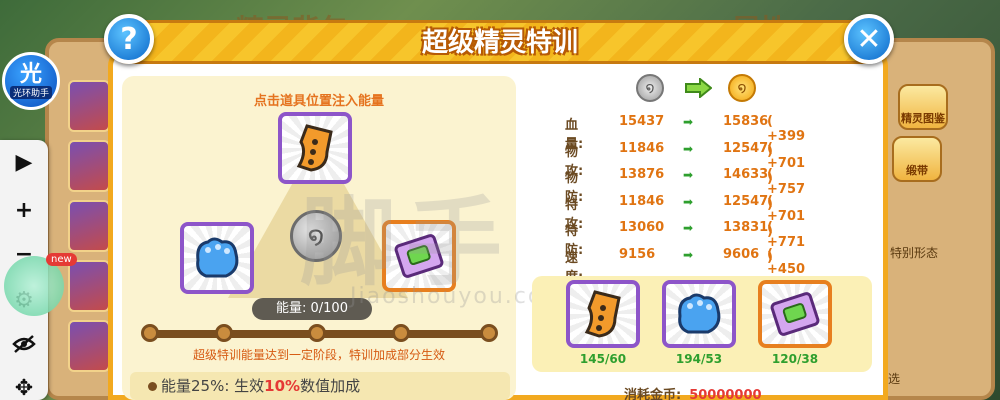 The height and width of the screenshot is (400, 1000). Describe the element at coordinates (725, 394) in the screenshot. I see `cost-value: 50000000` at that location.